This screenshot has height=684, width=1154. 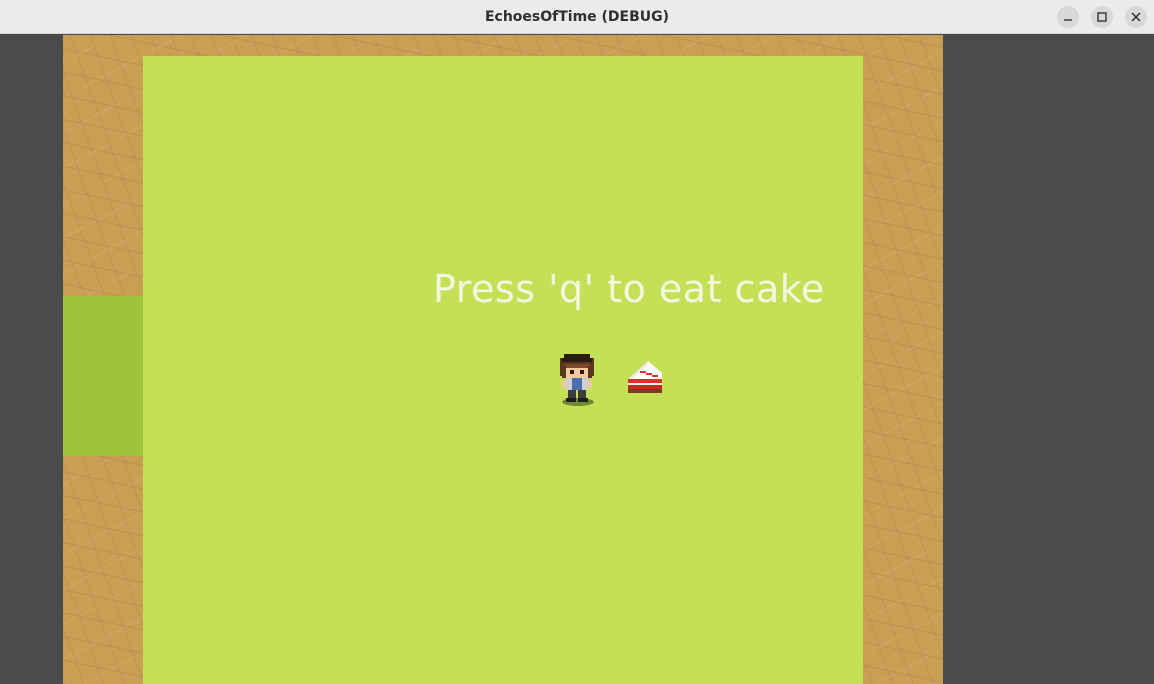 What do you see at coordinates (1068, 17) in the screenshot?
I see `minimize-button` at bounding box center [1068, 17].